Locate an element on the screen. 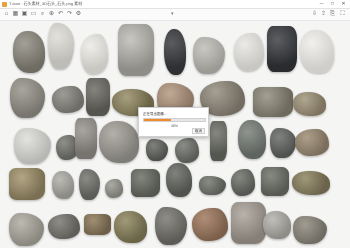  redo-icon: ↷ is located at coordinates (69, 14).